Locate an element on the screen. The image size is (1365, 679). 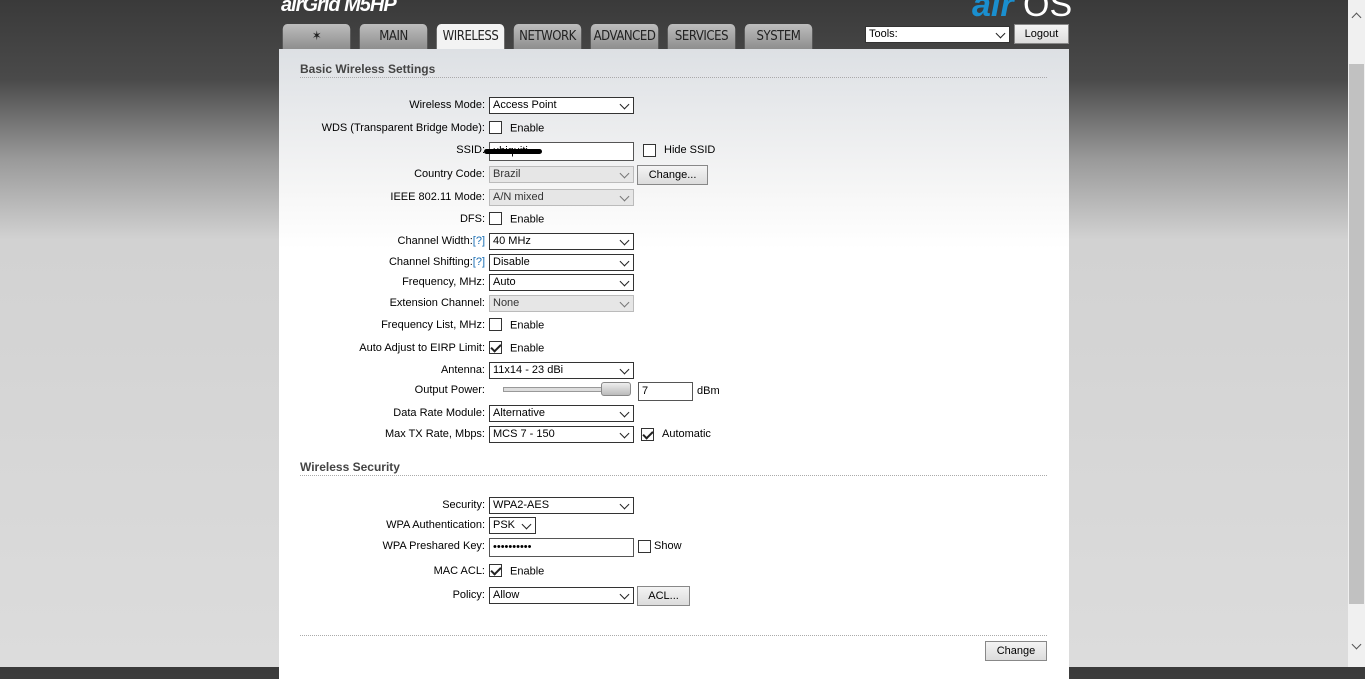
label: MAC ACL: is located at coordinates (459, 571).